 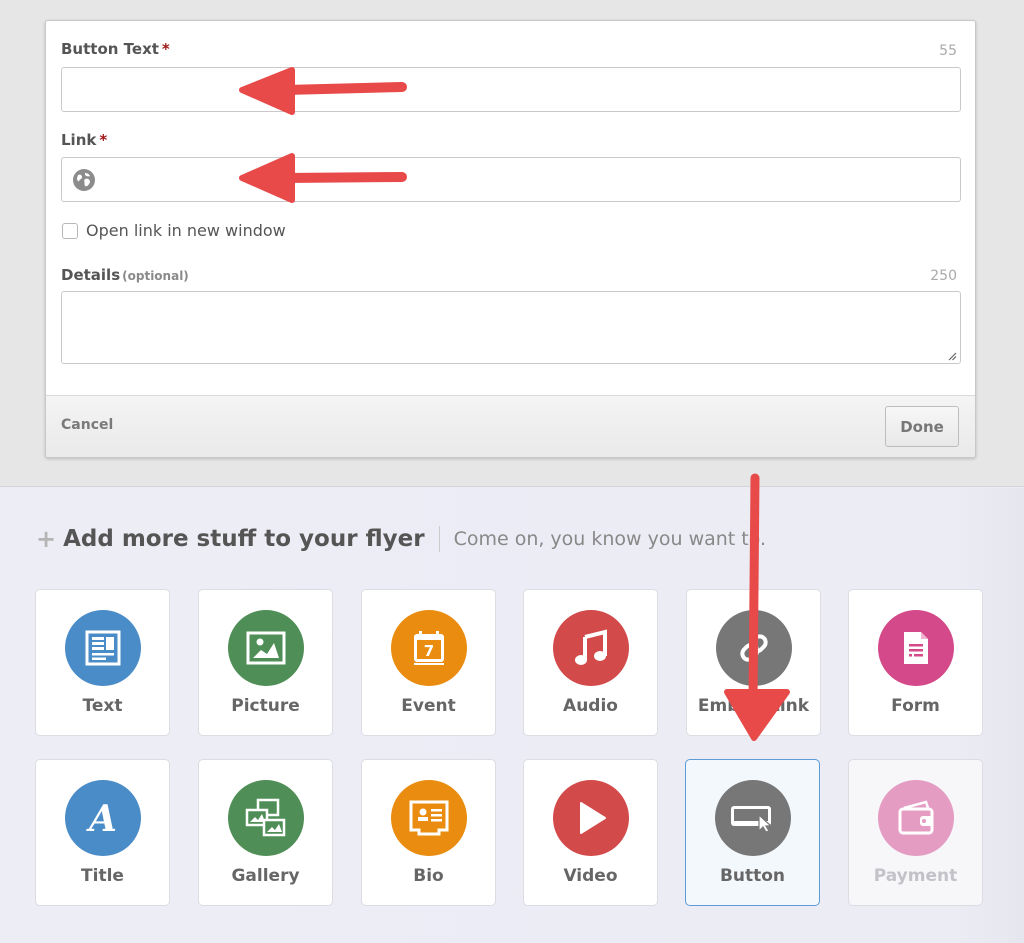 I want to click on tile-payment: Payment, so click(x=915, y=832).